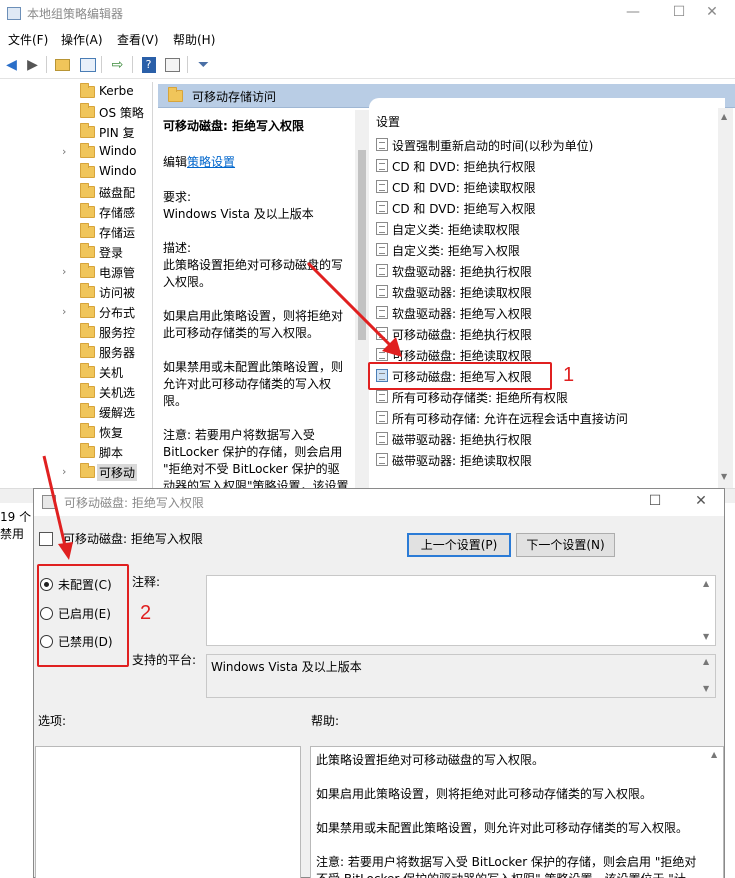 This screenshot has height=878, width=735. Describe the element at coordinates (28, 39) in the screenshot. I see `menu-file: 文件(F)` at that location.